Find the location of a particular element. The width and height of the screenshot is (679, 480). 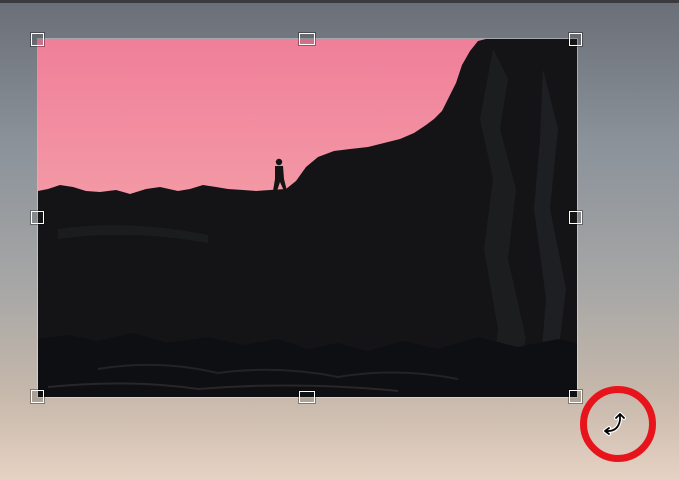

resize-handle-bottom-left is located at coordinates (37, 396).